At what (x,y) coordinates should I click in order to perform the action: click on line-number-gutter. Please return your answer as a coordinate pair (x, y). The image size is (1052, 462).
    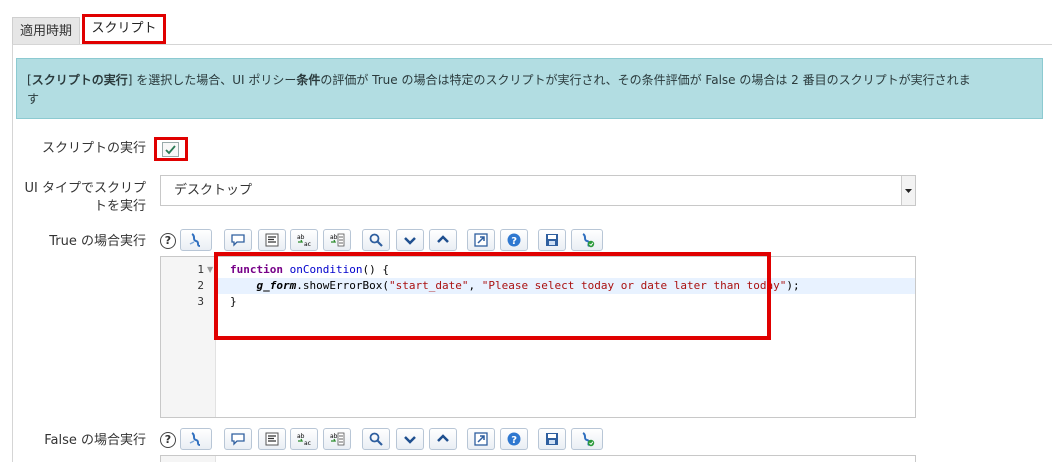
    Looking at the image, I should click on (188, 459).